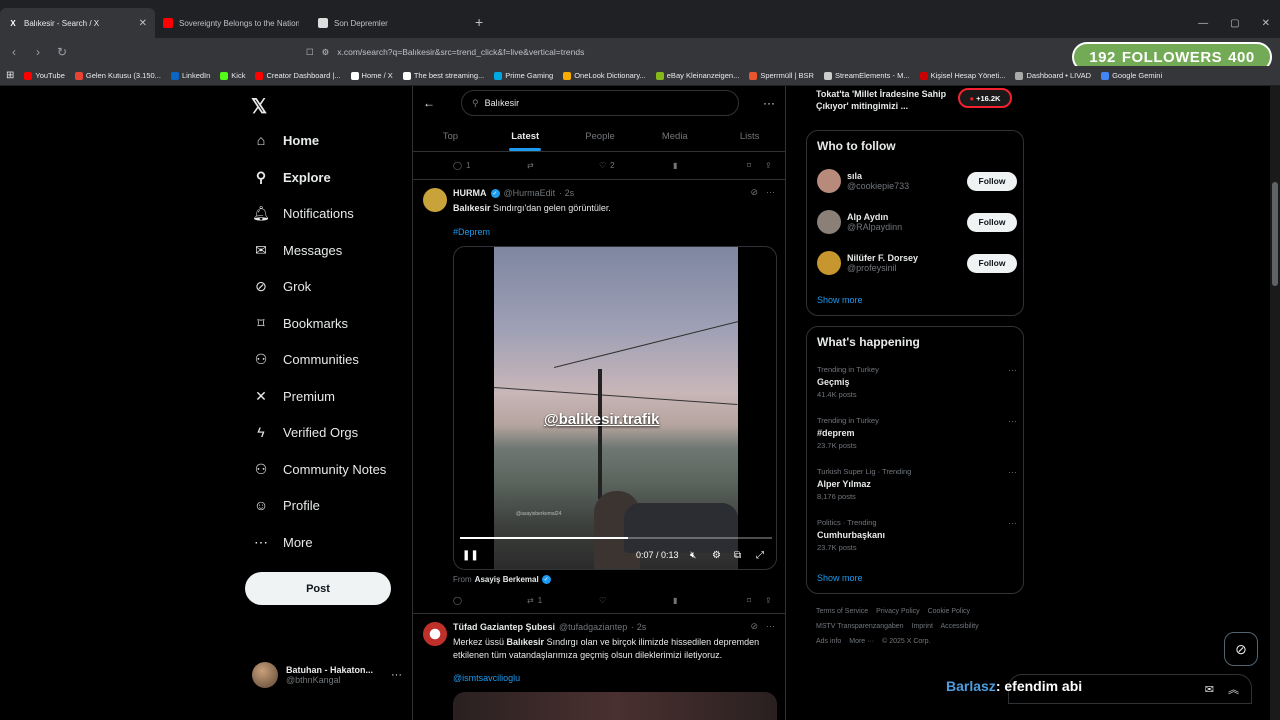 This screenshot has width=1280, height=720. Describe the element at coordinates (450, 136) in the screenshot. I see `tab-top: Top` at that location.